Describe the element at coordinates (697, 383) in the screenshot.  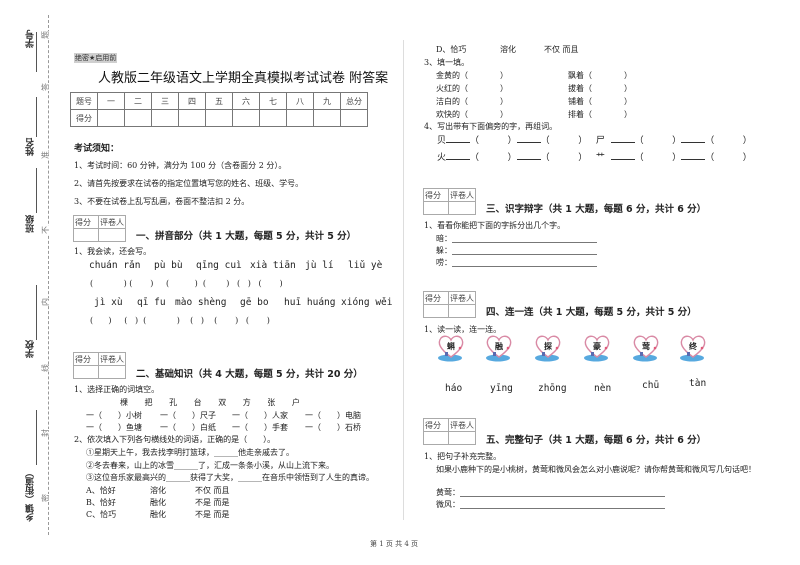
I see `pinyin-option: tàn` at that location.